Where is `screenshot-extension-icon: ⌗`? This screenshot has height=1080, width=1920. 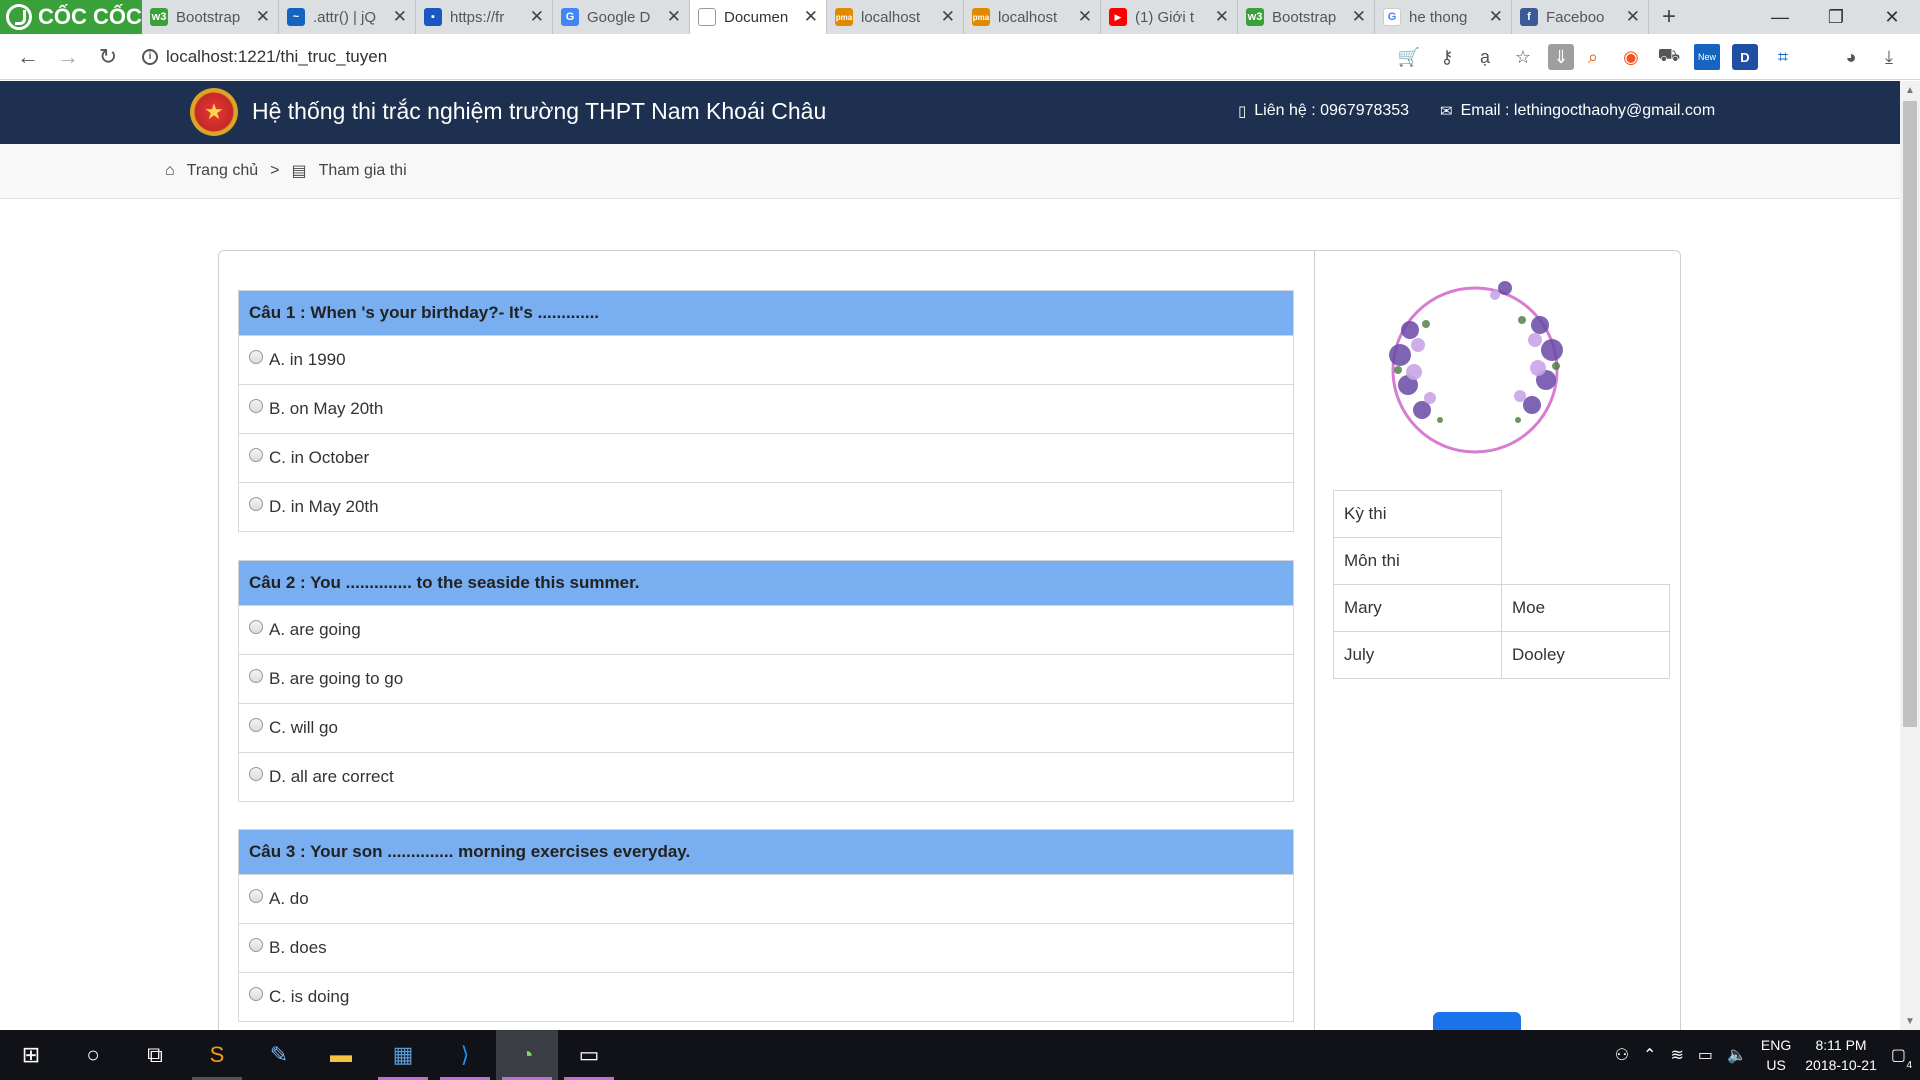
screenshot-extension-icon: ⌗ is located at coordinates (1783, 57).